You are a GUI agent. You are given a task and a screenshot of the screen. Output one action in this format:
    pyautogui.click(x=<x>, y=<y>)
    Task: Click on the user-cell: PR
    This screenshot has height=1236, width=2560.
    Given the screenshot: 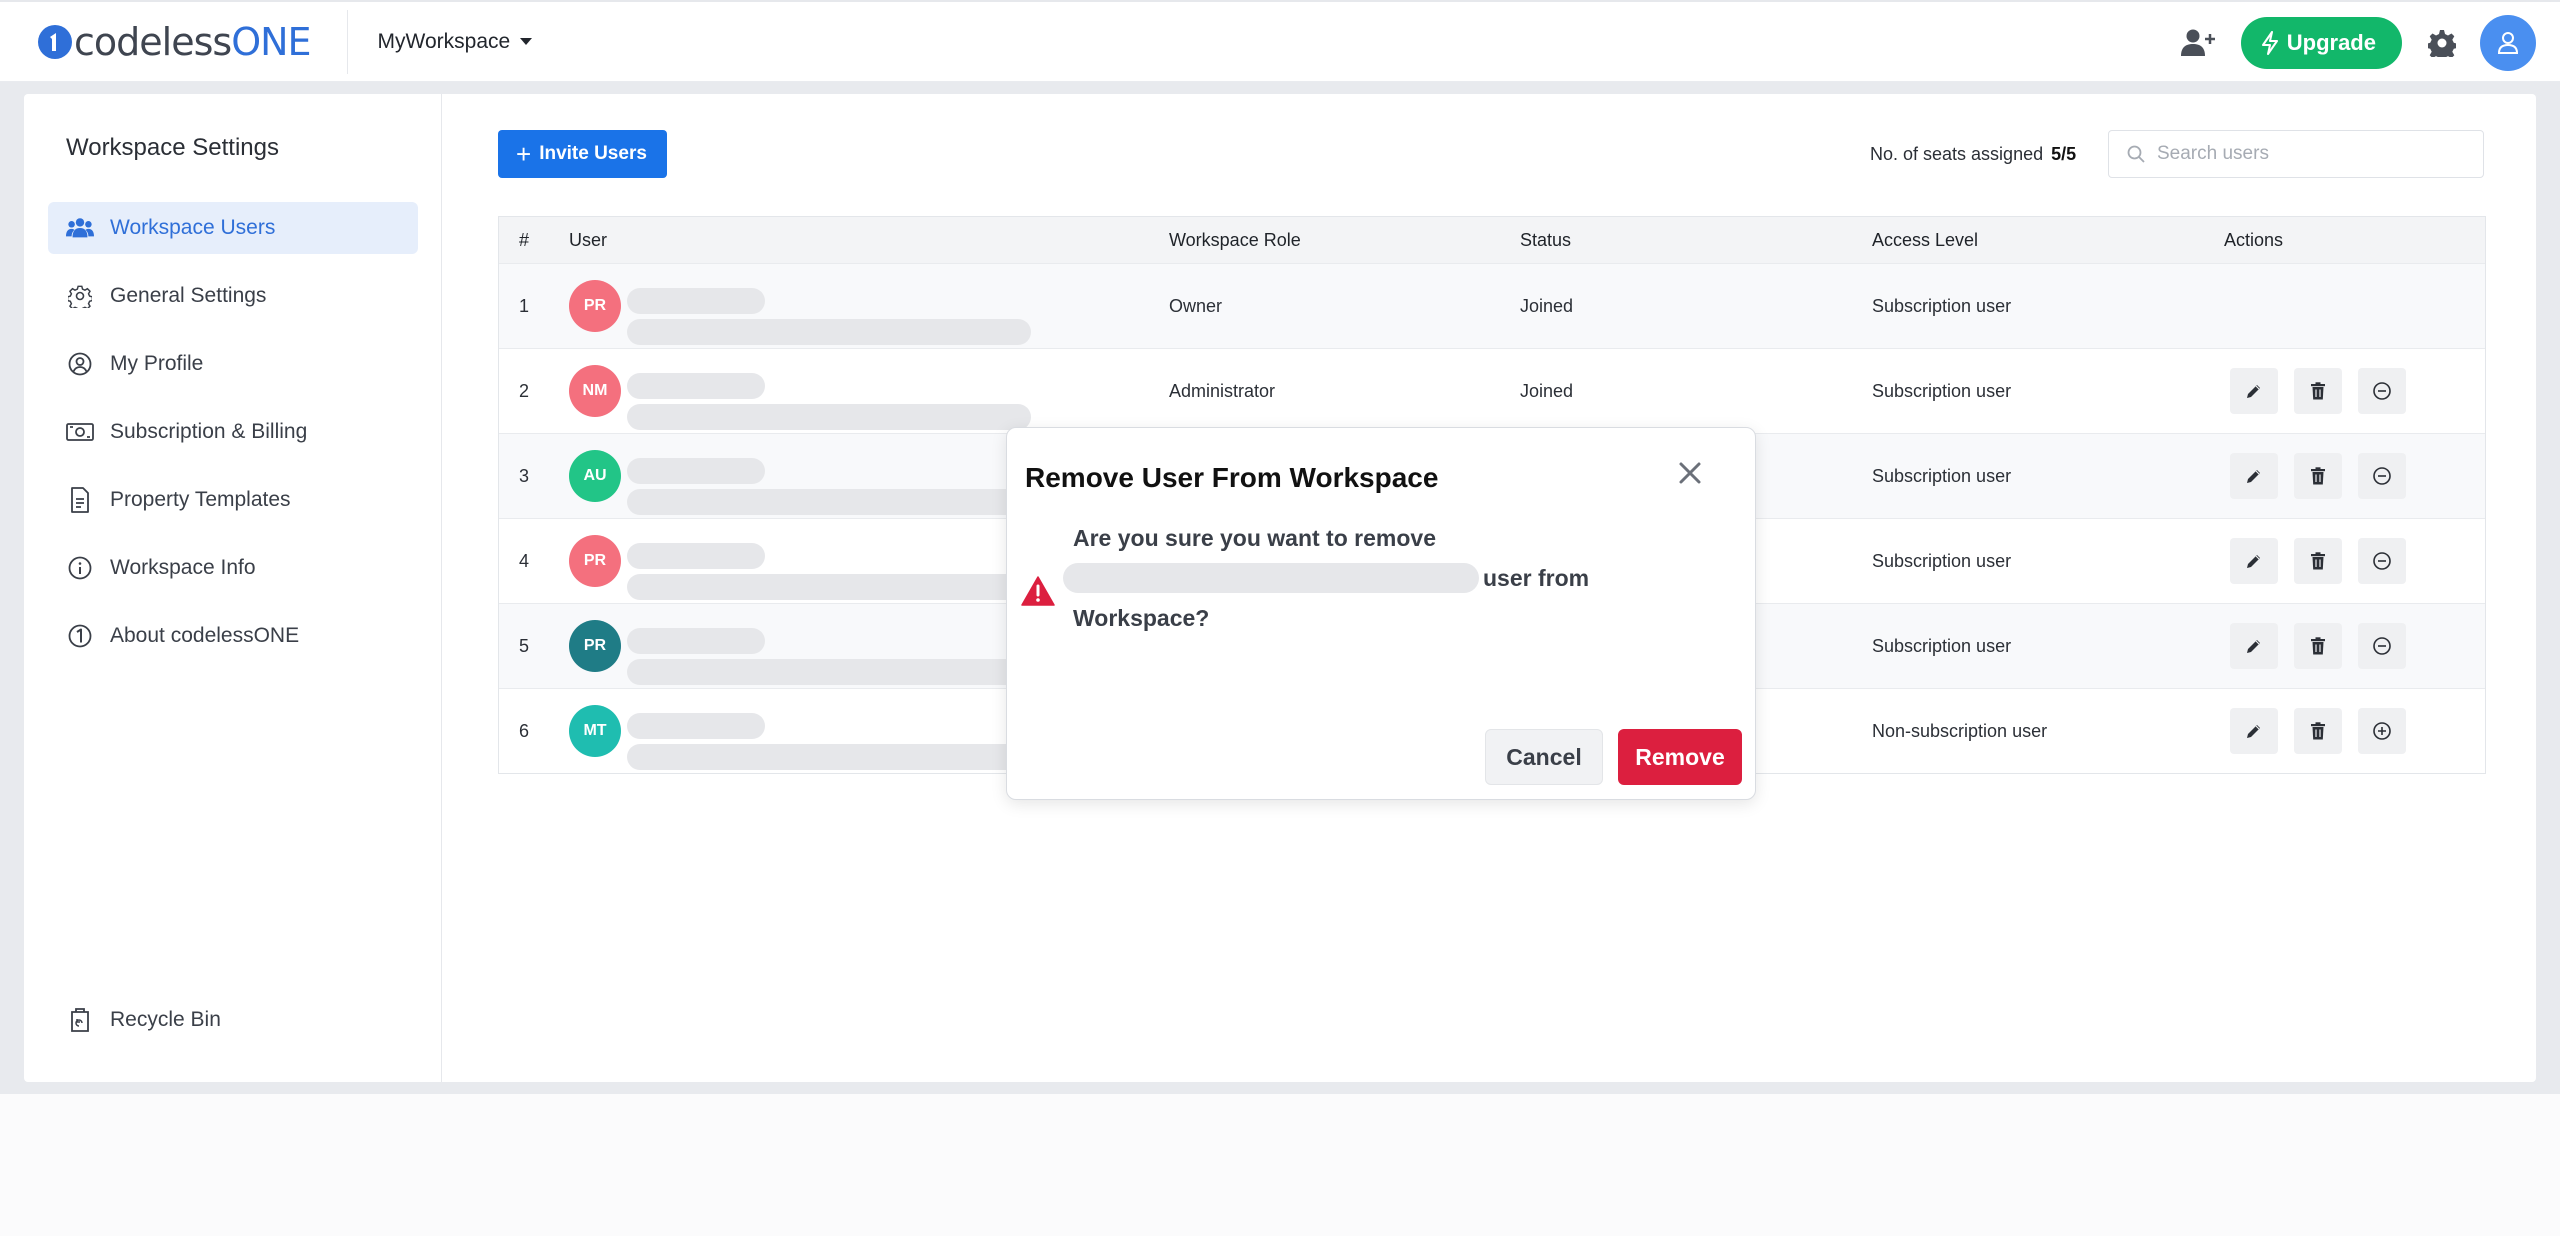 What is the action you would take?
    pyautogui.click(x=869, y=306)
    